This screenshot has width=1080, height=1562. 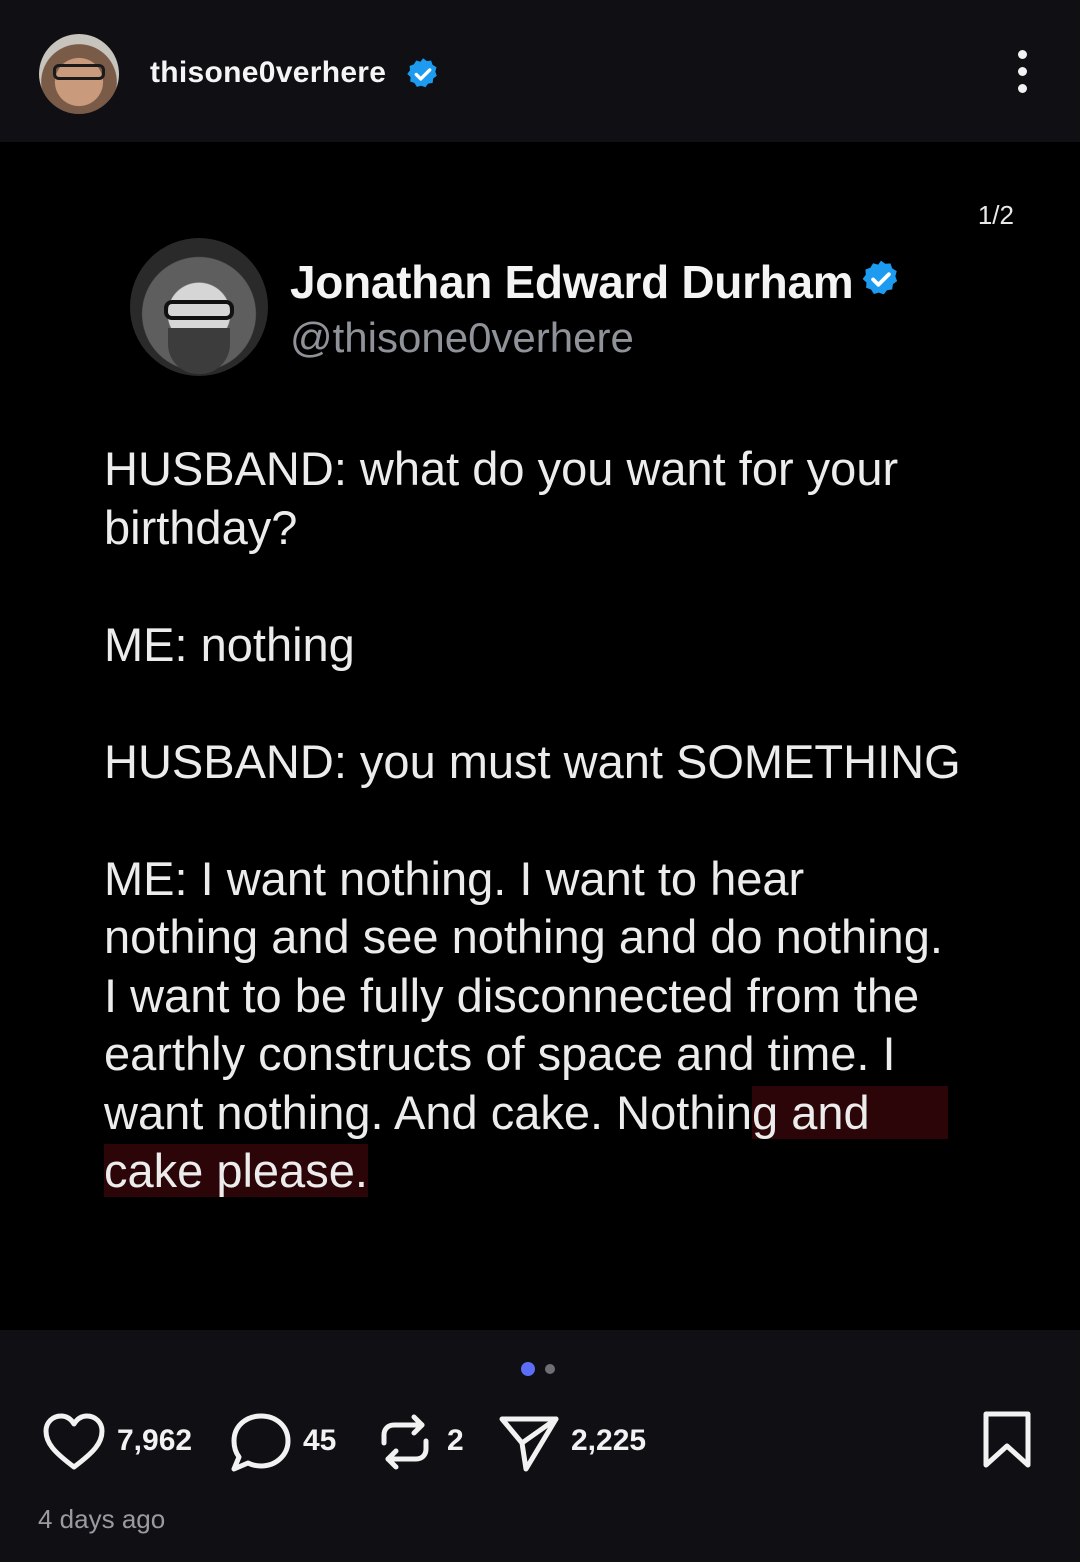 What do you see at coordinates (540, 71) in the screenshot?
I see `post-header: thisone0verhere` at bounding box center [540, 71].